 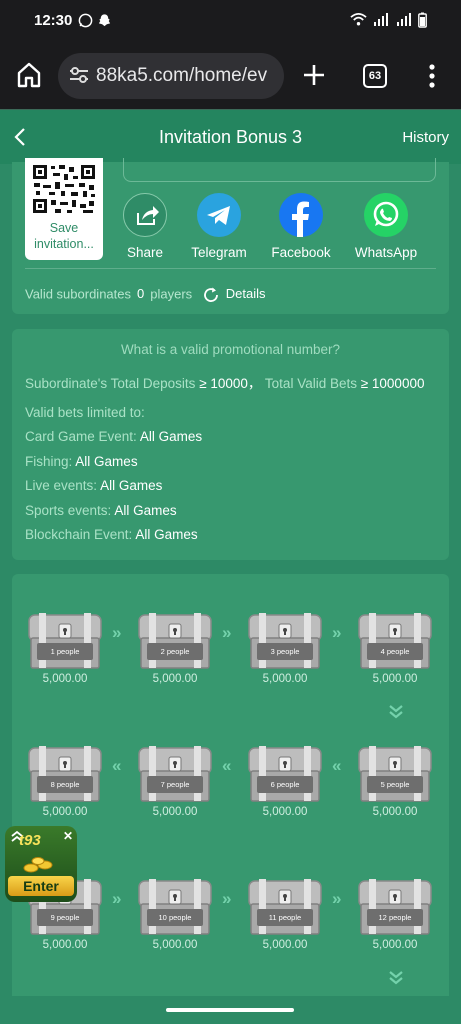 What do you see at coordinates (113, 436) in the screenshot?
I see `category-row: Card Game Event: All Games` at bounding box center [113, 436].